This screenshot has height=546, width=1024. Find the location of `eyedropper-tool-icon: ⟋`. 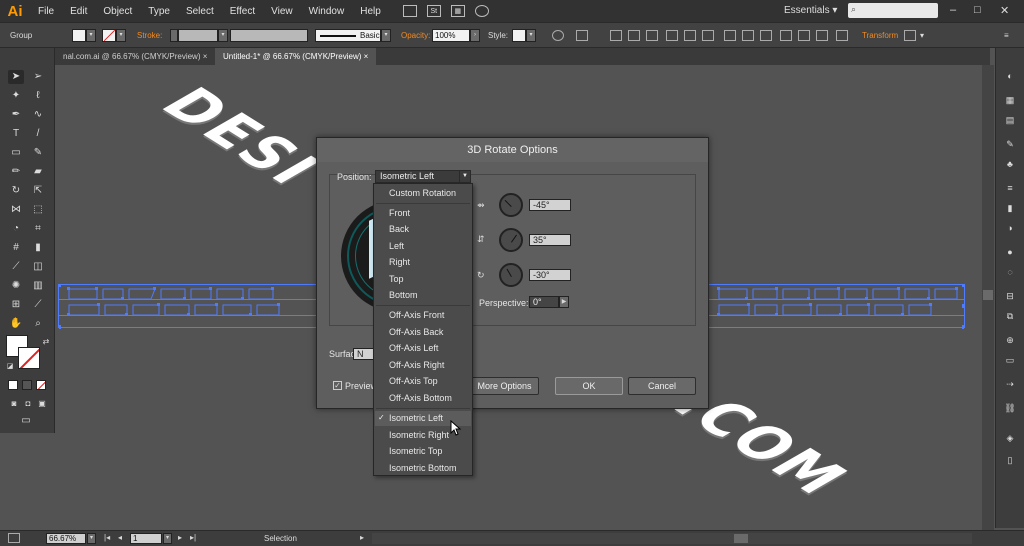

eyedropper-tool-icon: ⟋ is located at coordinates (16, 267).